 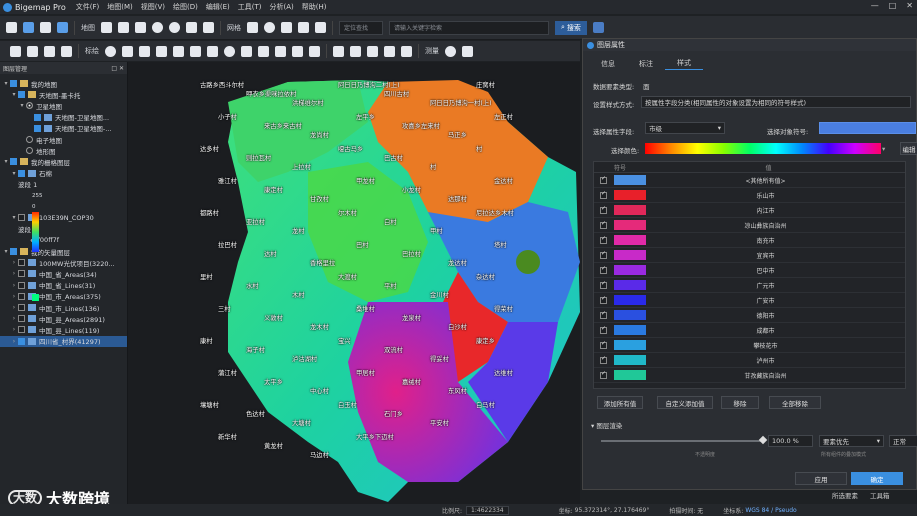 What do you see at coordinates (908, 148) in the screenshot?
I see `edit-ramp-button: 编辑` at bounding box center [908, 148].